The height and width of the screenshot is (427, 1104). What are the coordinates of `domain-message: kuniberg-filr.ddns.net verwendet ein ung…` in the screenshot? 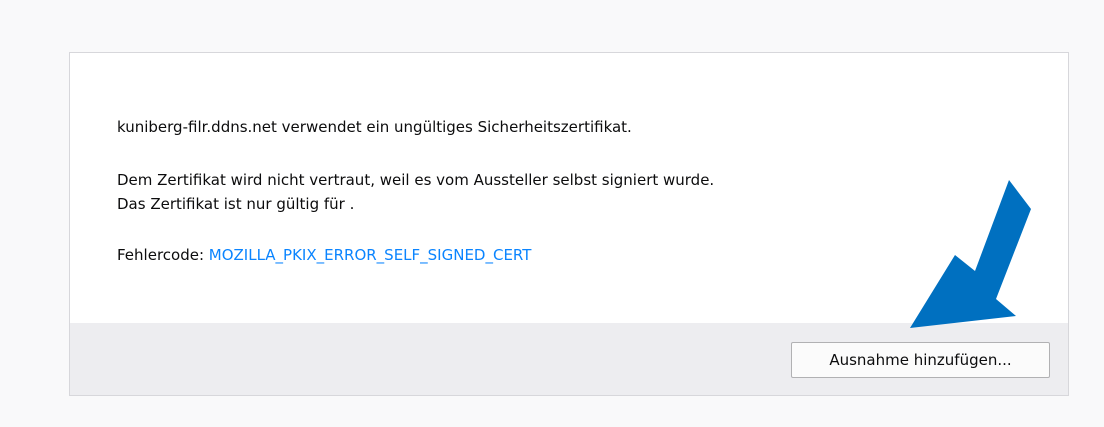 It's located at (374, 127).